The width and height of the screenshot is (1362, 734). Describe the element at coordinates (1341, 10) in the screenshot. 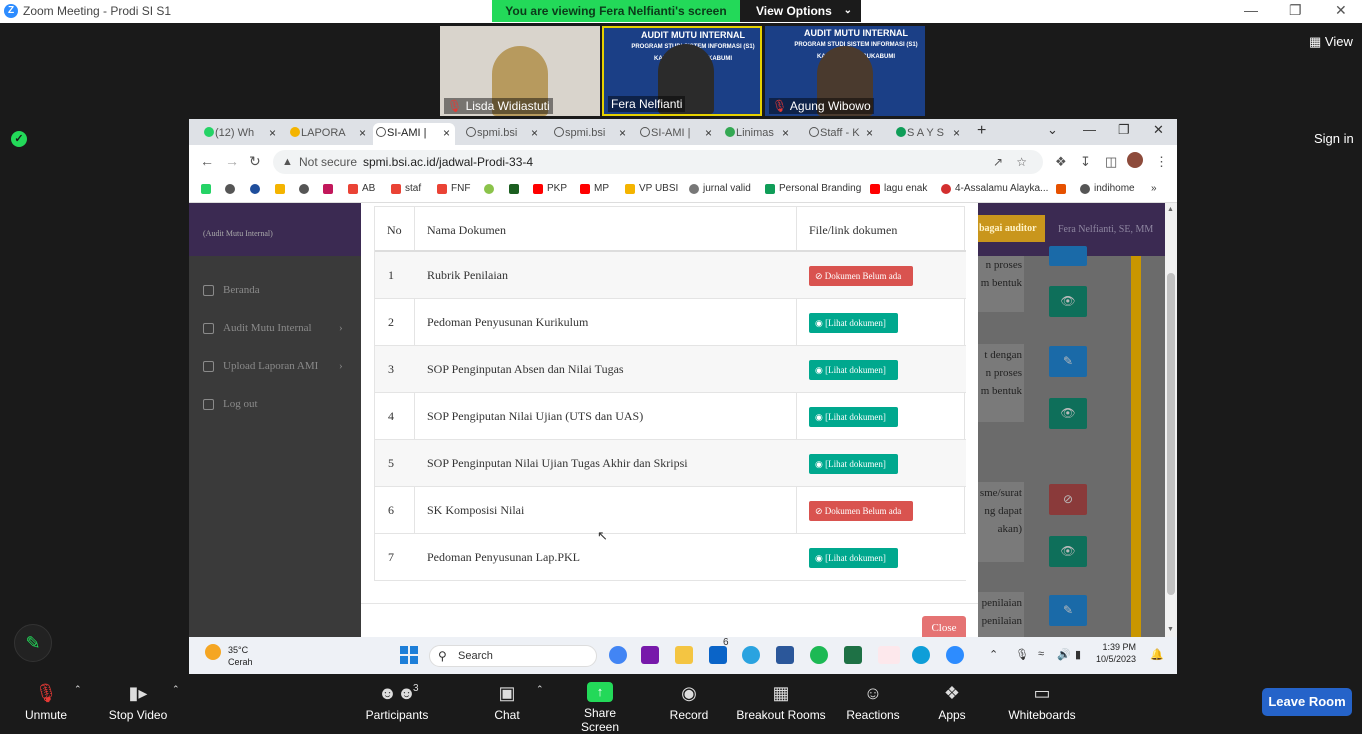

I see `close-window-icon: ✕` at that location.